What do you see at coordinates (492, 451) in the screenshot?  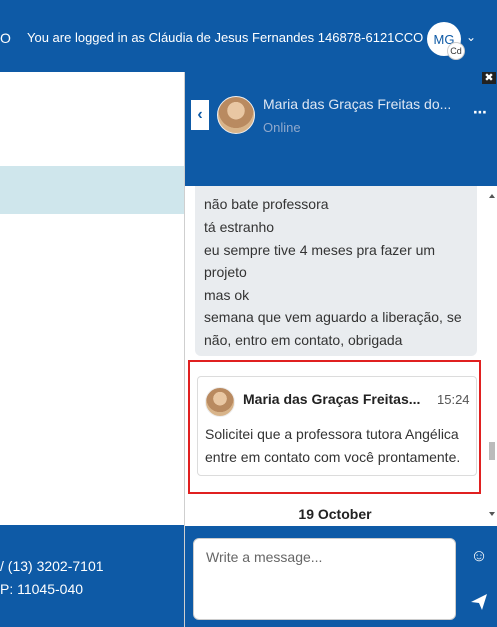 I see `scrollbar-thumb` at bounding box center [492, 451].